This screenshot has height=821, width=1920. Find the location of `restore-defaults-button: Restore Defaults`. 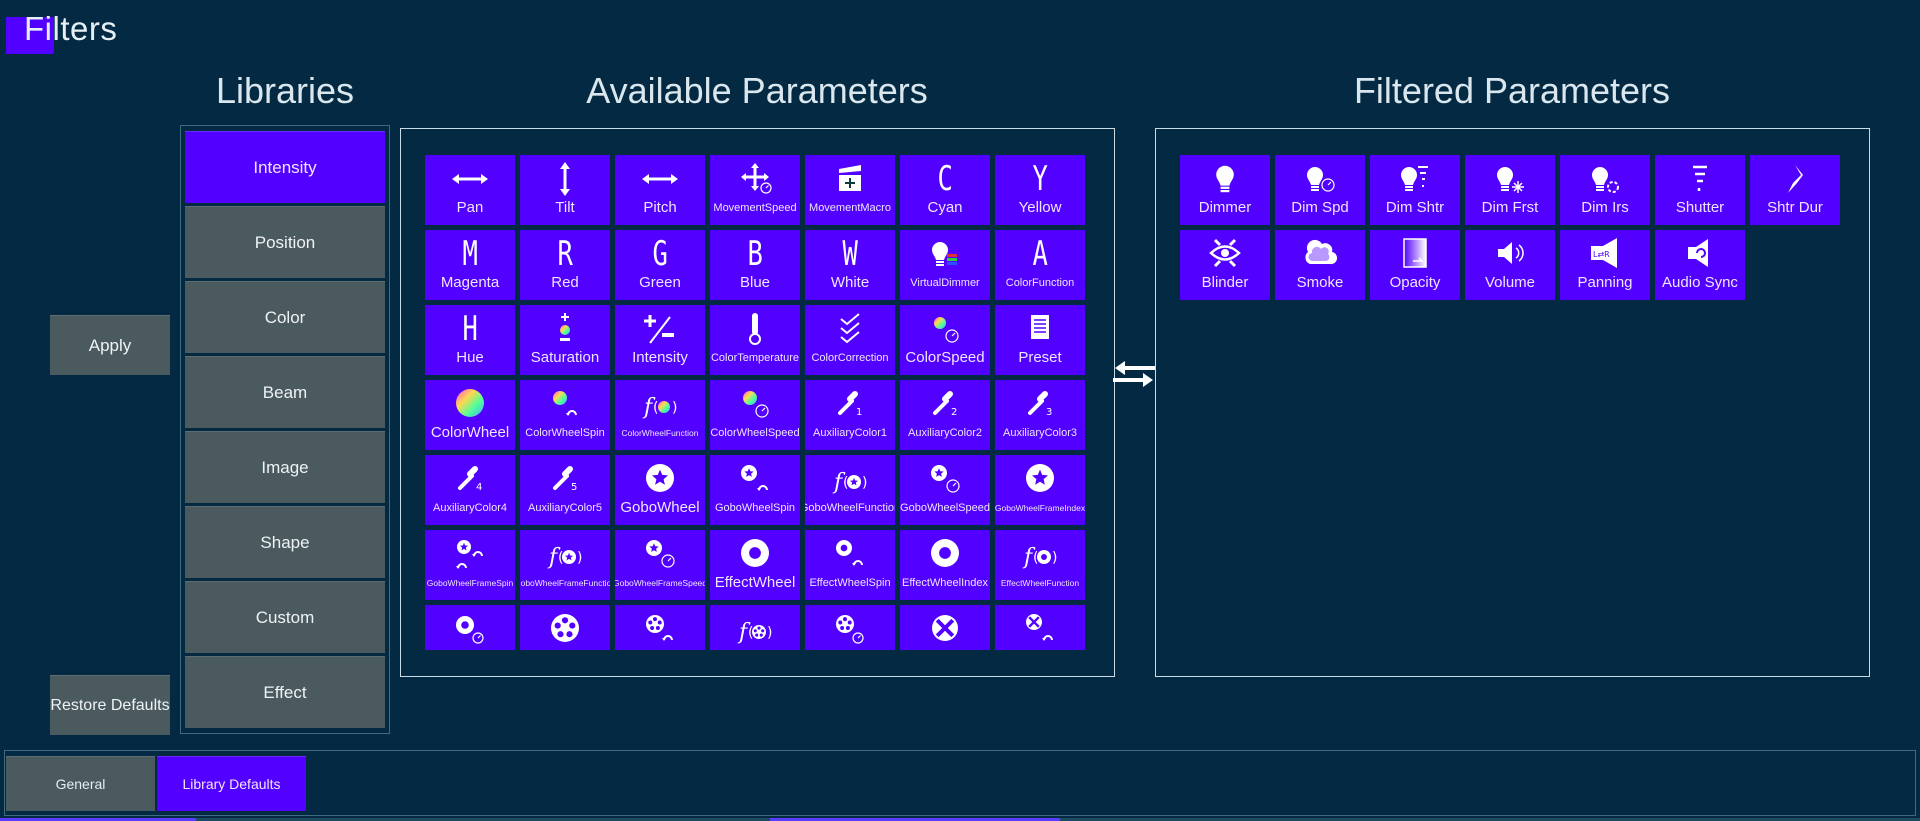

restore-defaults-button: Restore Defaults is located at coordinates (110, 705).